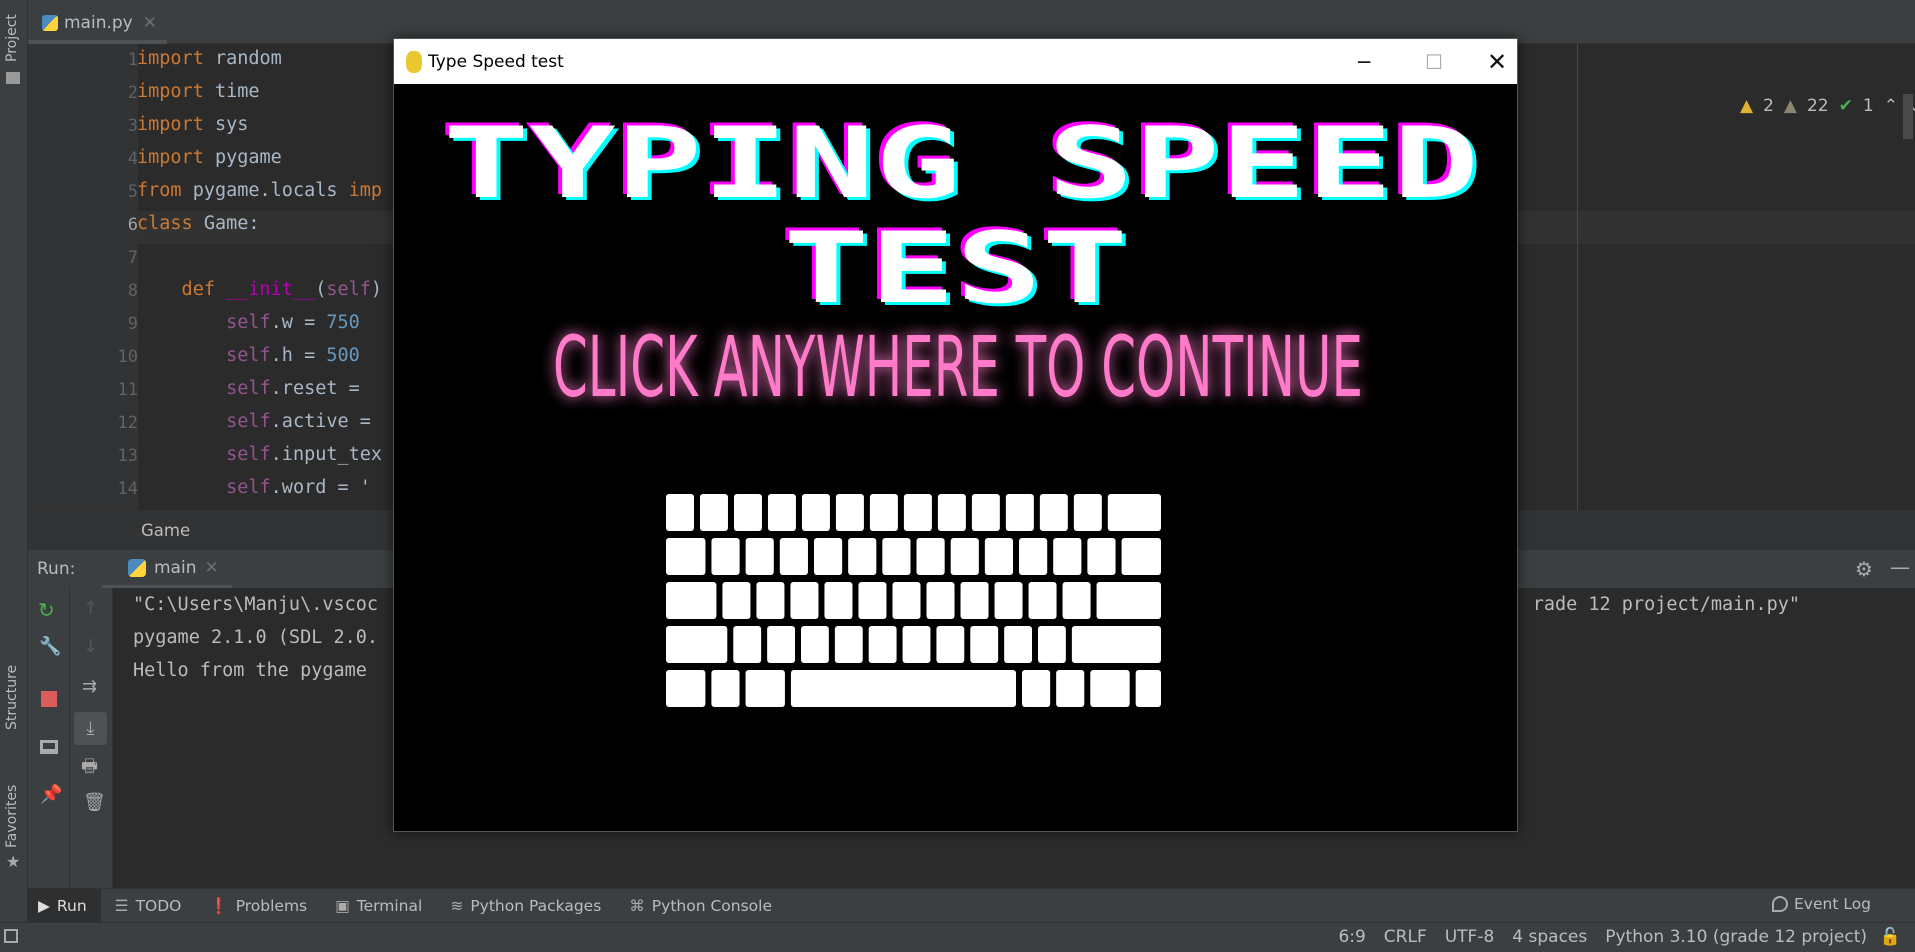  I want to click on line-number: 2, so click(132, 93).